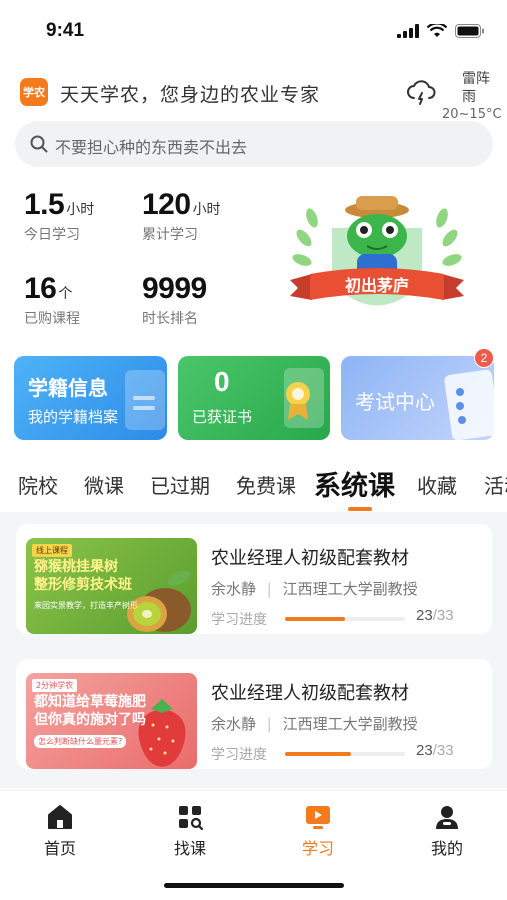  What do you see at coordinates (166, 204) in the screenshot?
I see `stat-value: 120` at bounding box center [166, 204].